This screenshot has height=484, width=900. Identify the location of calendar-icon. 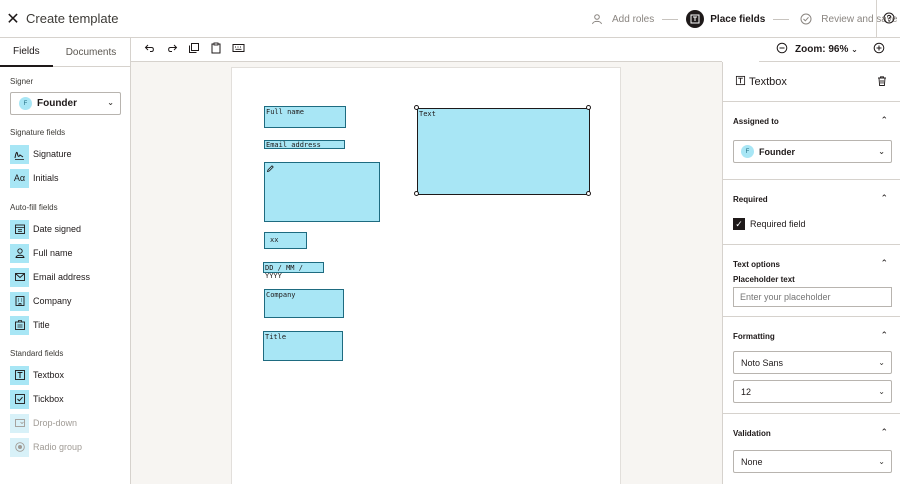
(19, 229).